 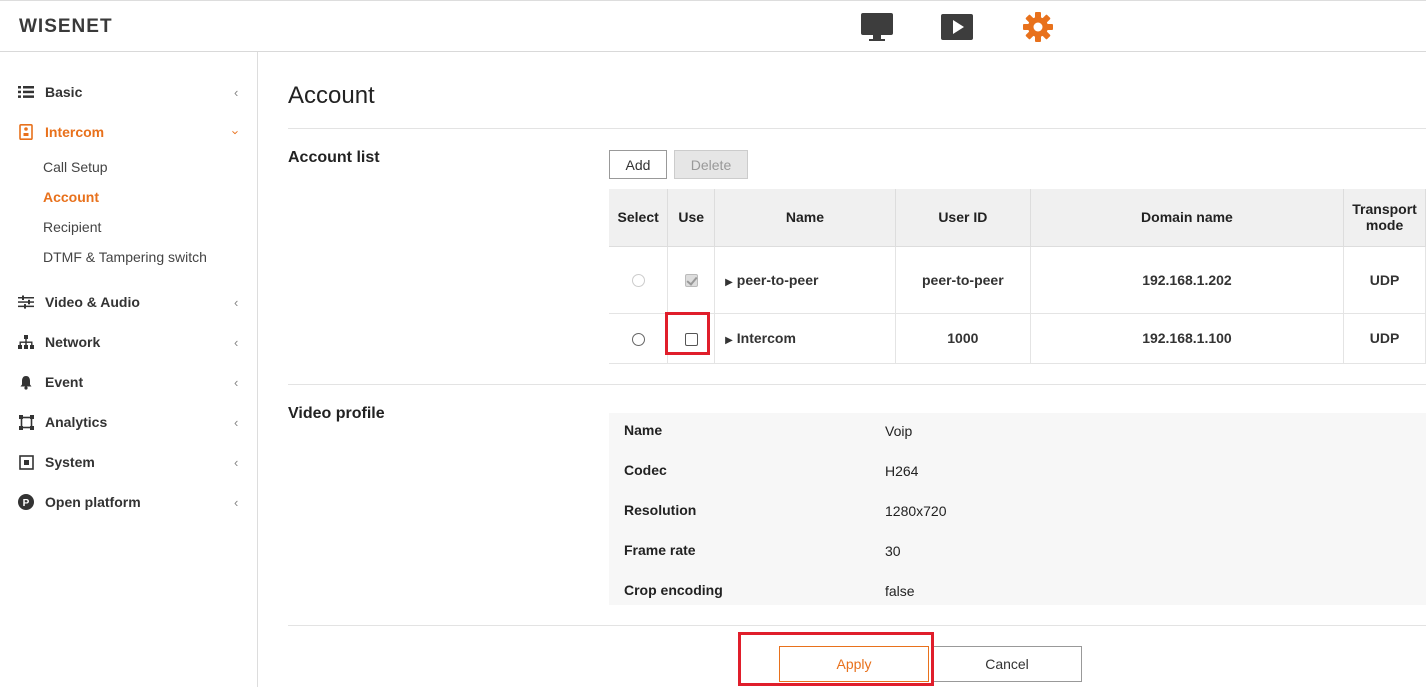 What do you see at coordinates (777, 279) in the screenshot?
I see `account-name: peer-to-peer` at bounding box center [777, 279].